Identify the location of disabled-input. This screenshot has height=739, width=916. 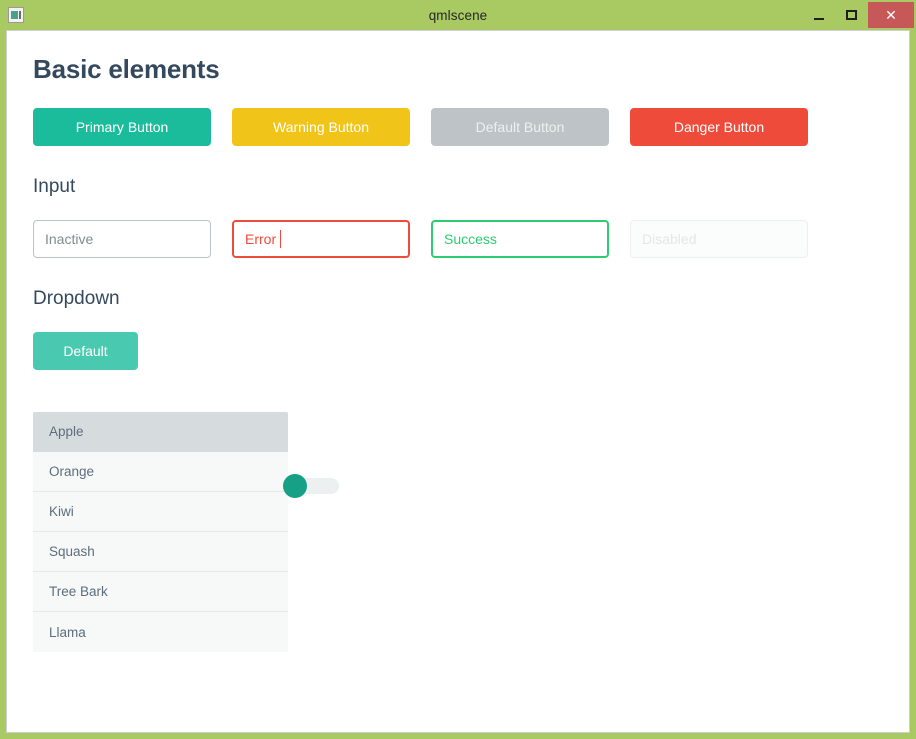
(719, 239).